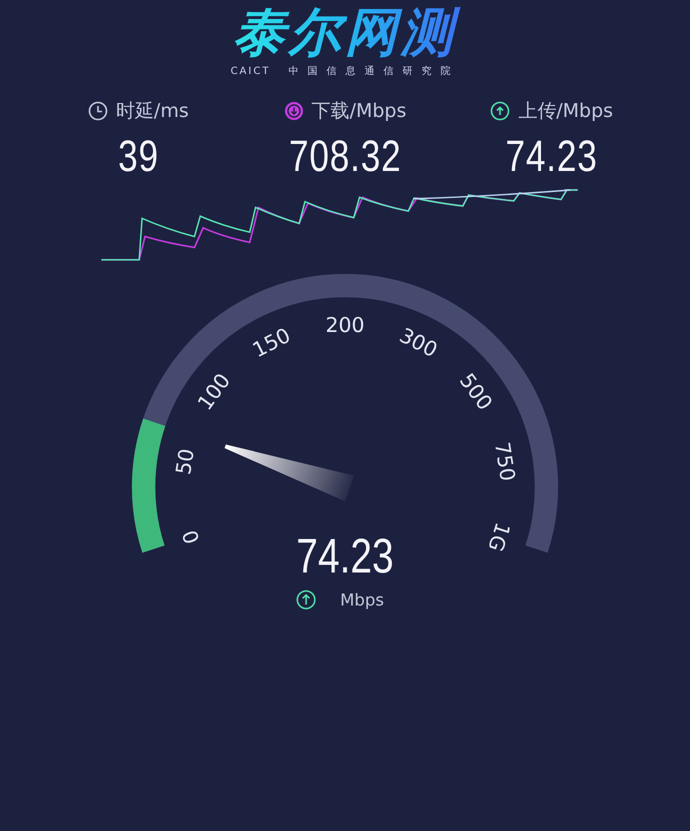  I want to click on gauge-unit: Mbps, so click(362, 600).